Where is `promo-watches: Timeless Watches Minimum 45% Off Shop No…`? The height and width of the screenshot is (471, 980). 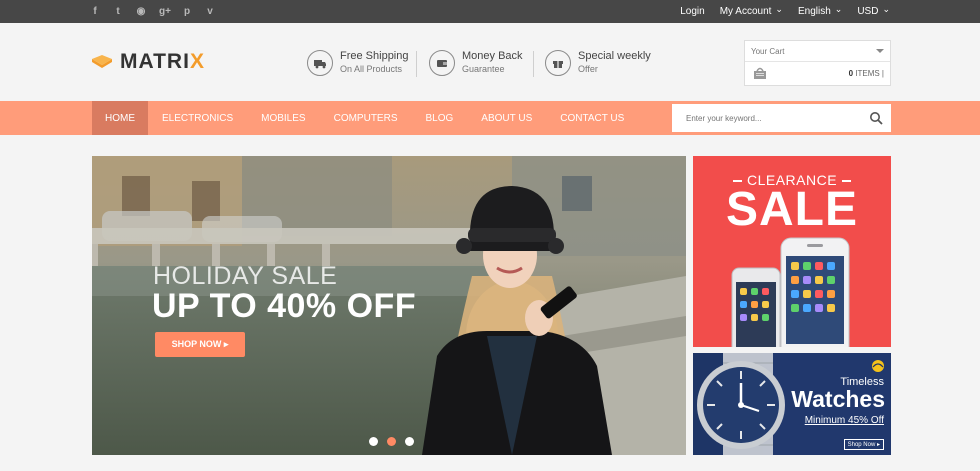 promo-watches: Timeless Watches Minimum 45% Off Shop No… is located at coordinates (792, 404).